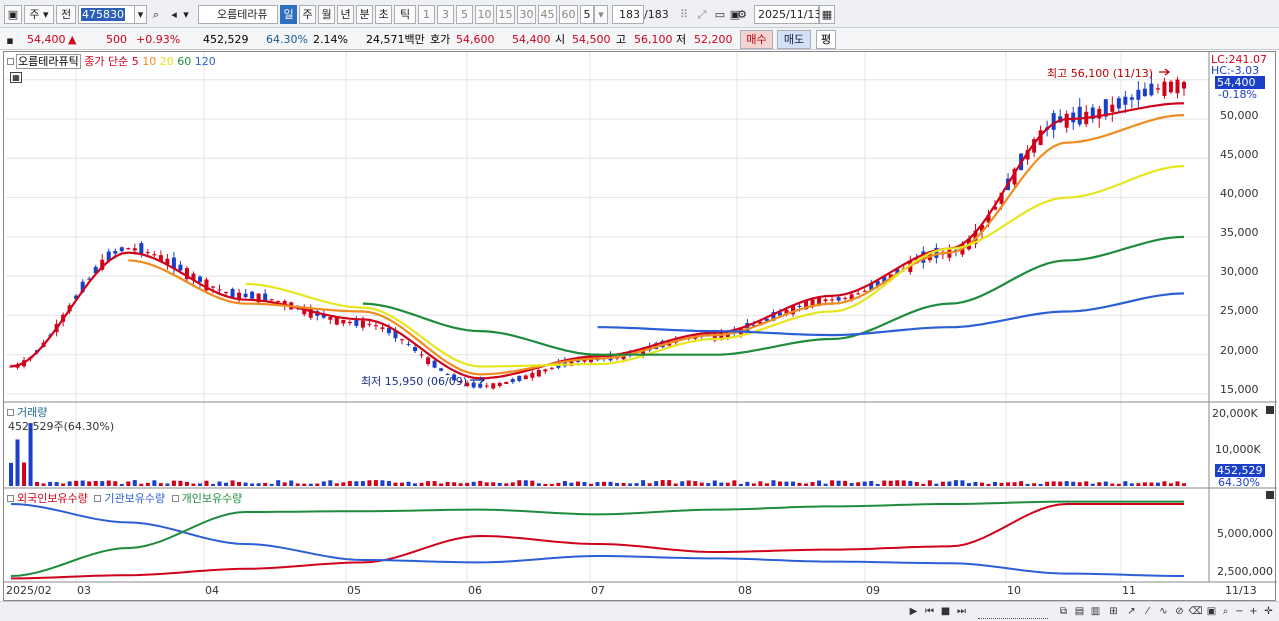 The image size is (1279, 621). I want to click on layout-2-icon: ▤, so click(1079, 611).